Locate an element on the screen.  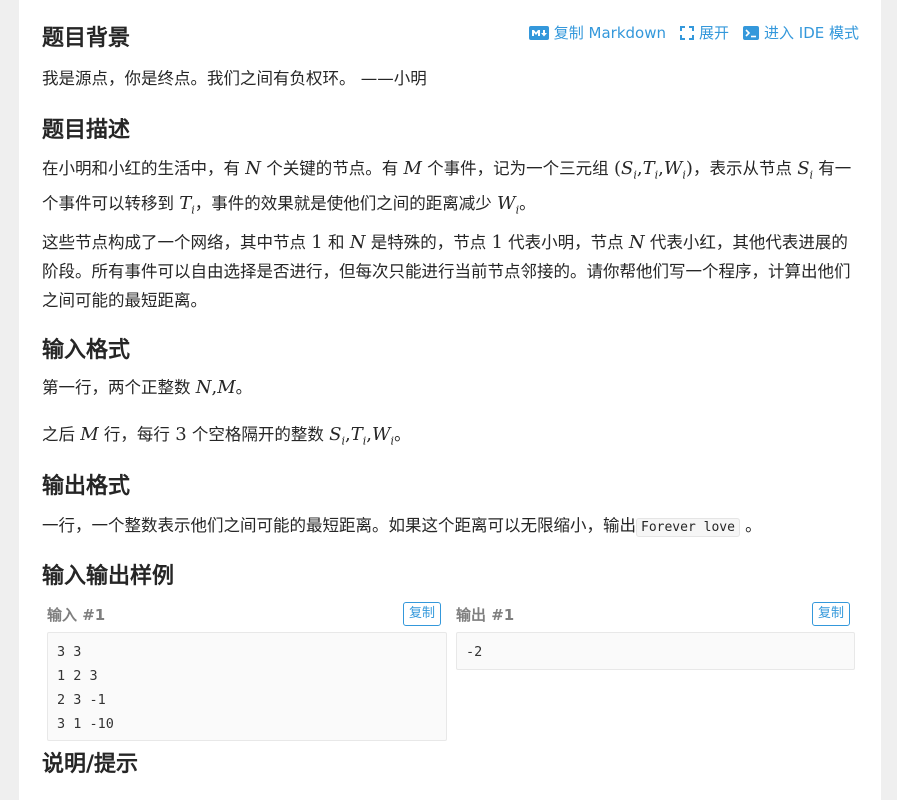
toolbar: 复制 Markdown 展开 进入 IDE 模式 is located at coordinates (693, 32).